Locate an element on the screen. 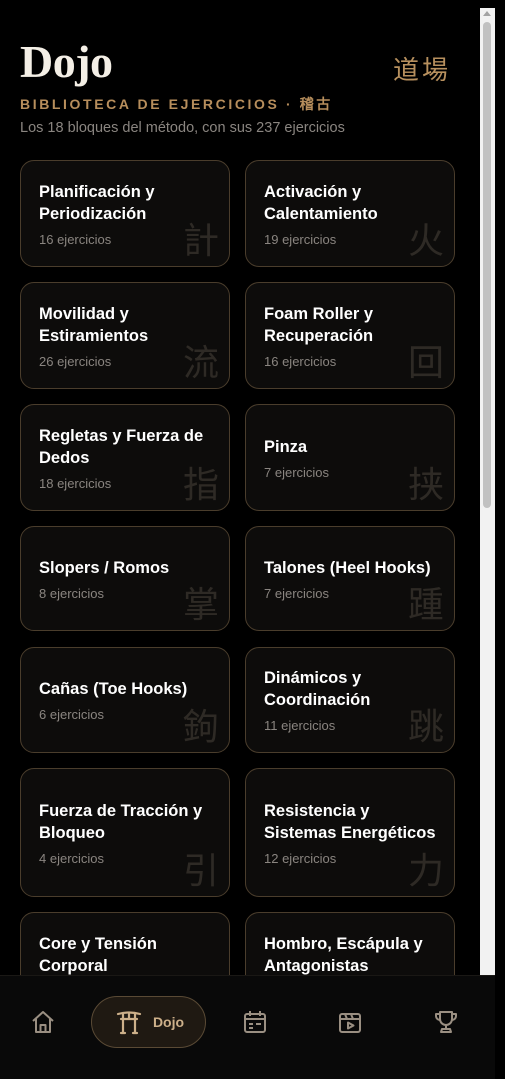 This screenshot has height=1079, width=505. block-glyph: 流 is located at coordinates (200, 363).